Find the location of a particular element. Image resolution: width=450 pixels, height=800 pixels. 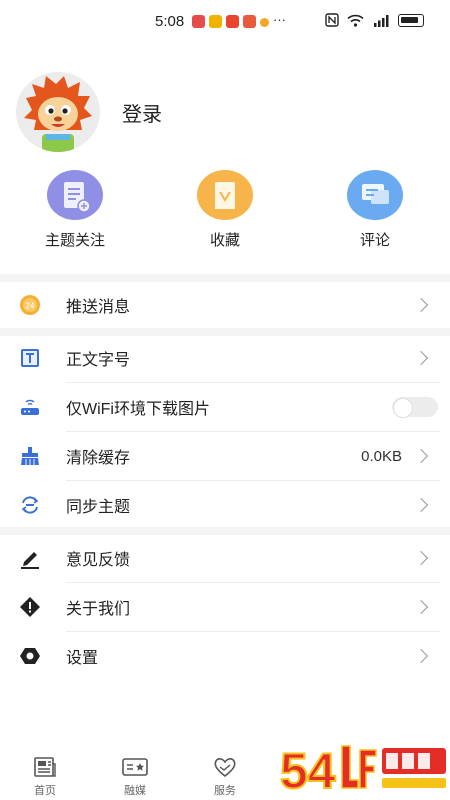

menu-item-wifi-only: 仅WiFi环境下载图片 is located at coordinates (225, 407).